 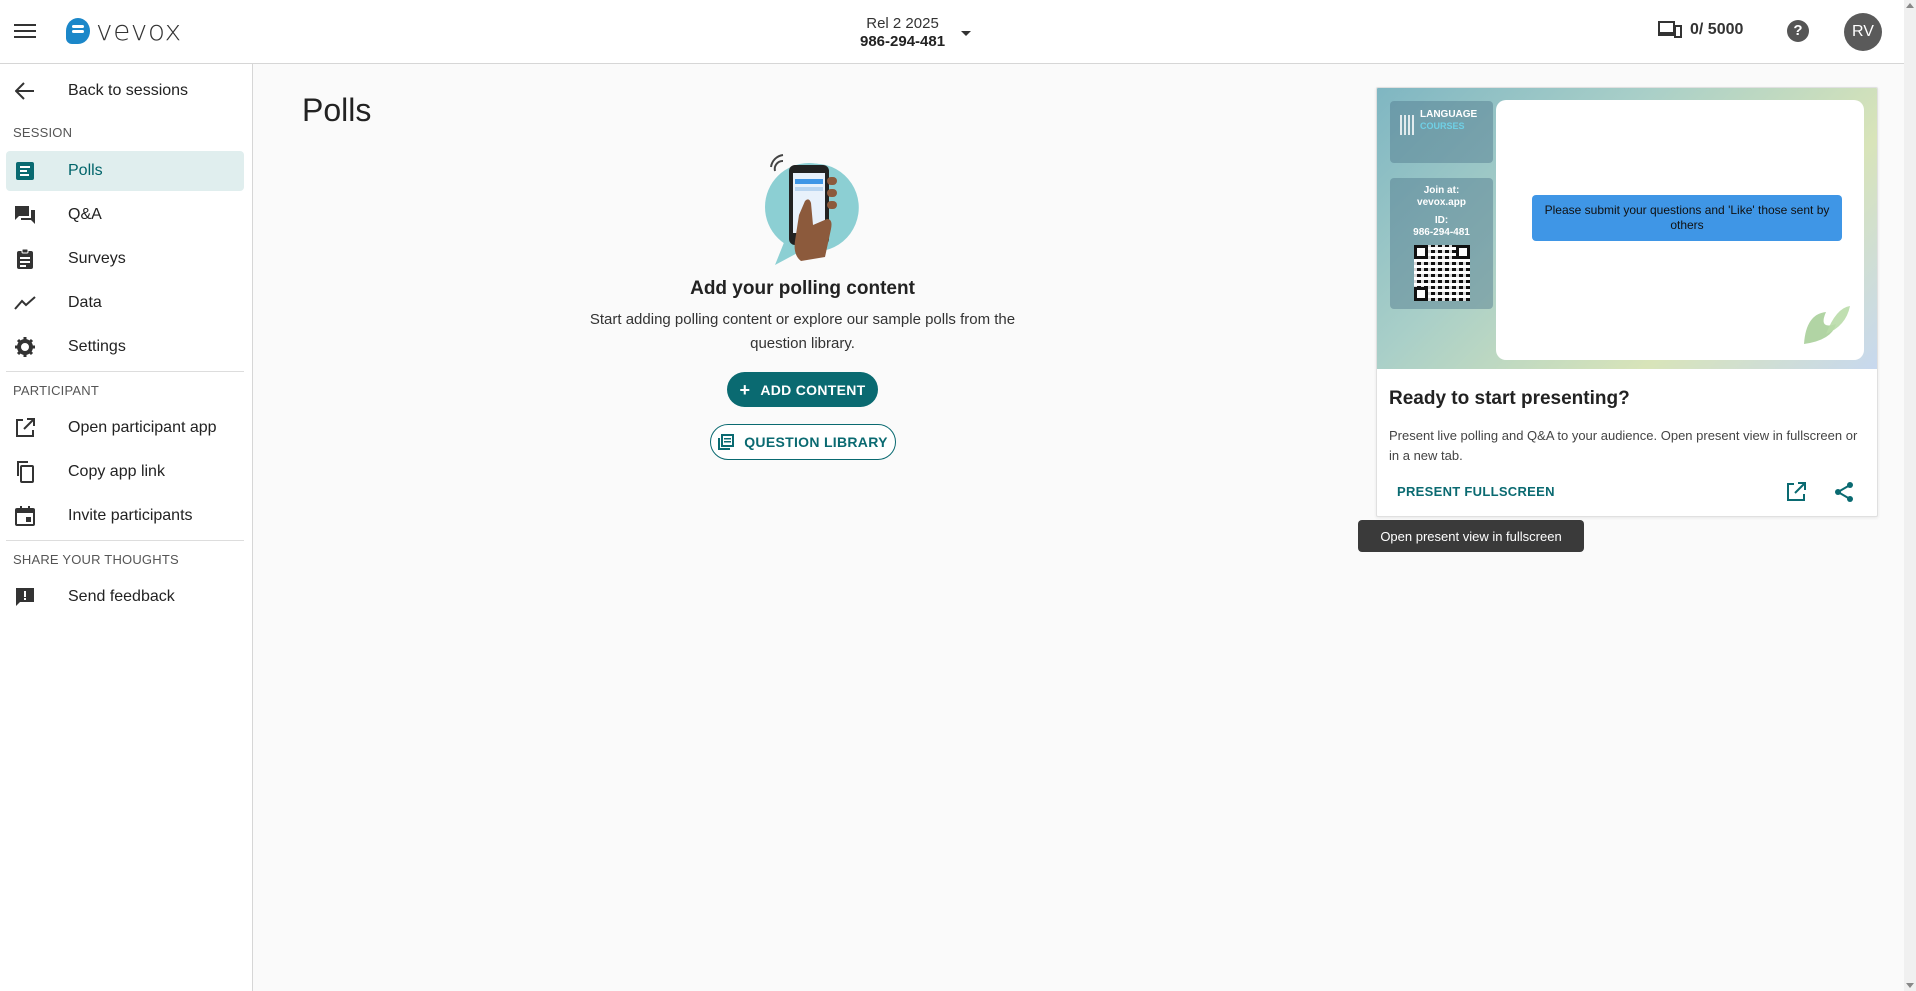 What do you see at coordinates (745, 389) in the screenshot?
I see `plus-icon: +` at bounding box center [745, 389].